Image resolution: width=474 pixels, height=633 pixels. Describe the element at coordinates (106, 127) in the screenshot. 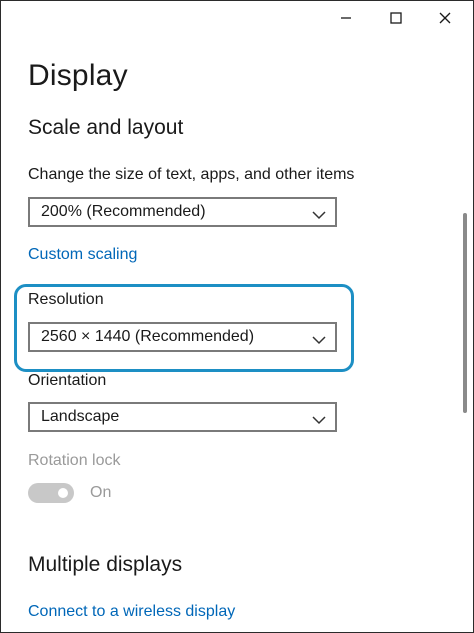

I see `scale-layout-heading: Scale and layout` at that location.